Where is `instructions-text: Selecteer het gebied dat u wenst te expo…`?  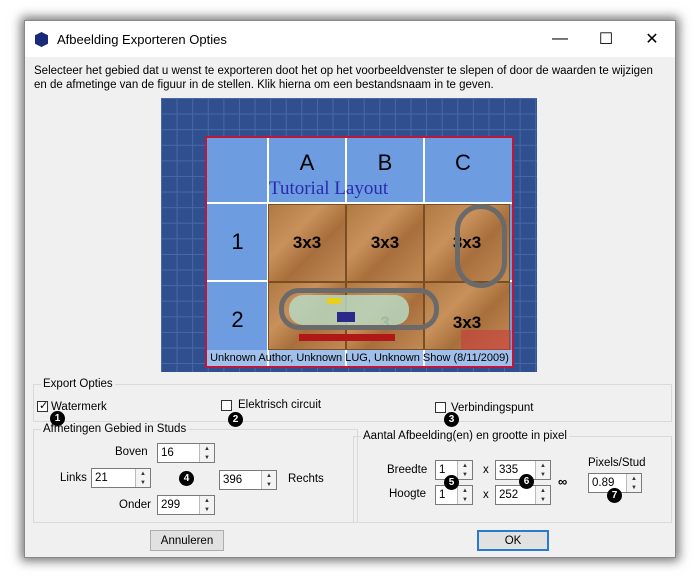 instructions-text: Selecteer het gebied dat u wenst te expo… is located at coordinates (343, 78).